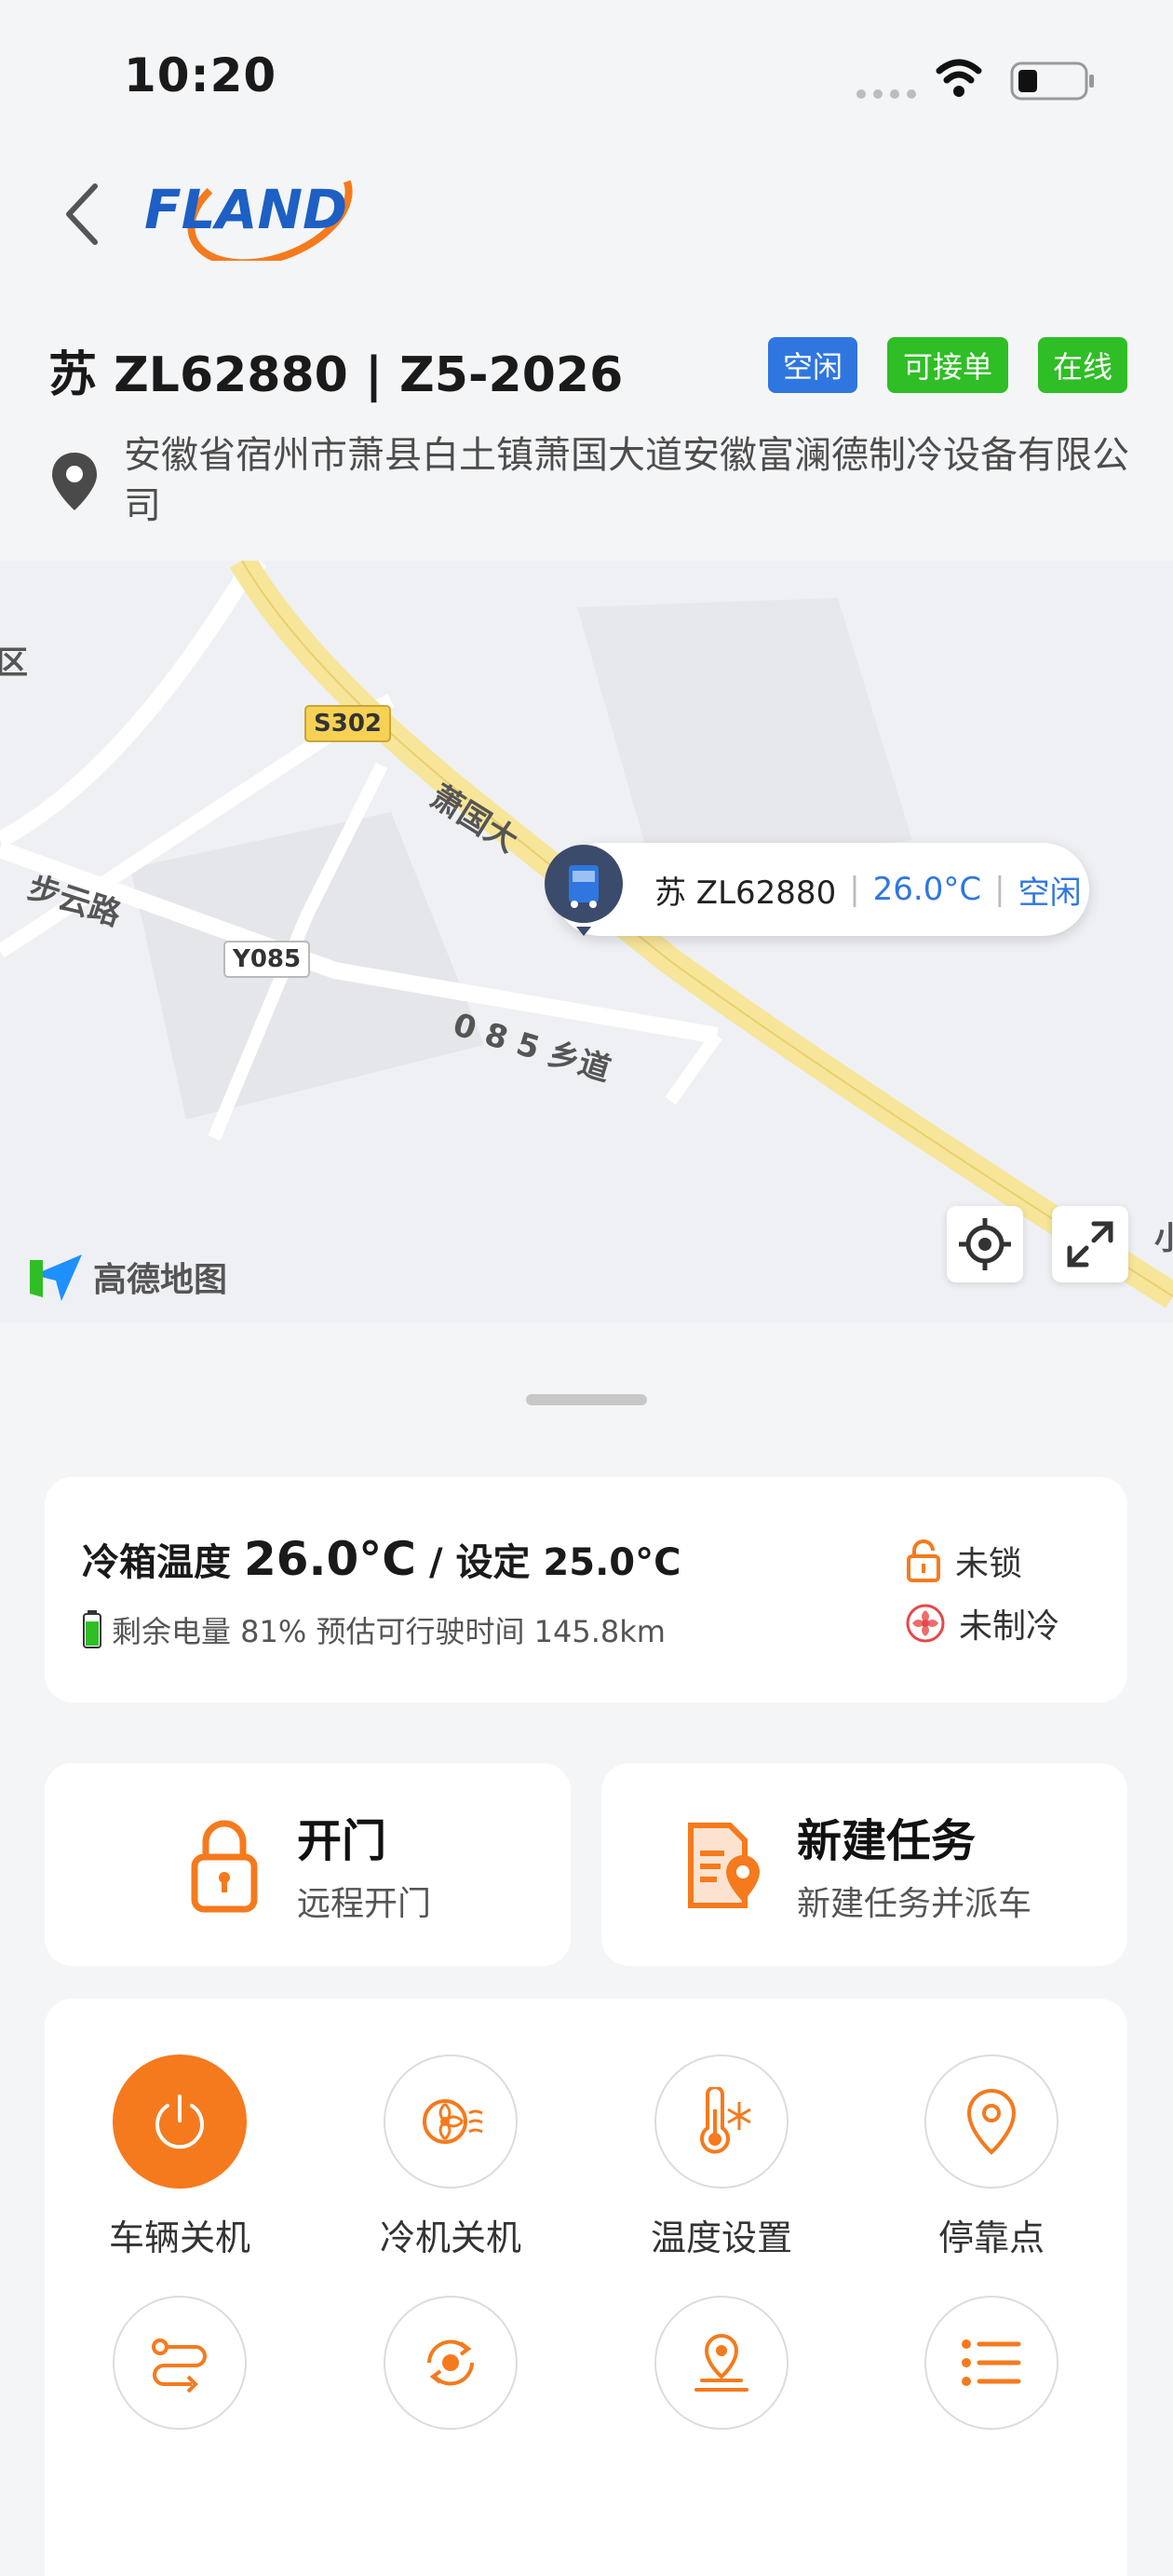  What do you see at coordinates (74, 481) in the screenshot?
I see `location-icon` at bounding box center [74, 481].